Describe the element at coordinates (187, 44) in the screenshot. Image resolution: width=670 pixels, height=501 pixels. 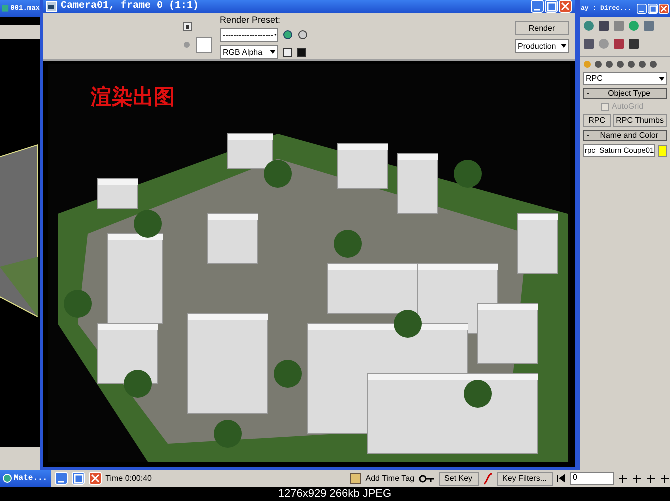
I see `dot-icon` at that location.